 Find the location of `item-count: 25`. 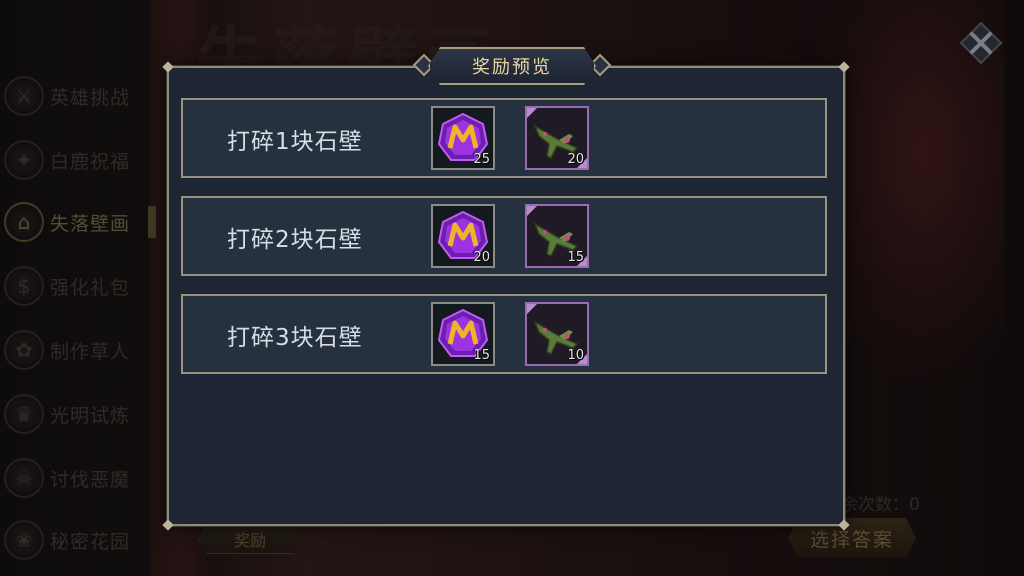

item-count: 25 is located at coordinates (481, 159).